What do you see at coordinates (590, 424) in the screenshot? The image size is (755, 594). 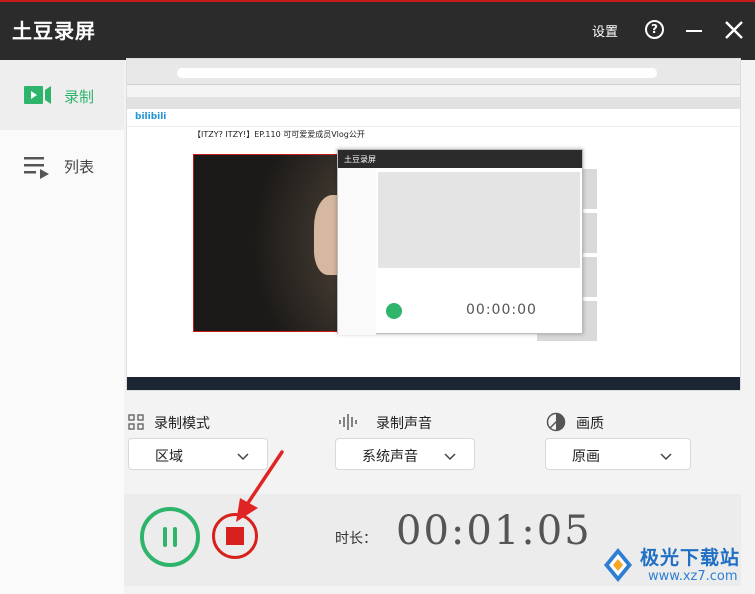 I see `quality-label: 画质` at bounding box center [590, 424].